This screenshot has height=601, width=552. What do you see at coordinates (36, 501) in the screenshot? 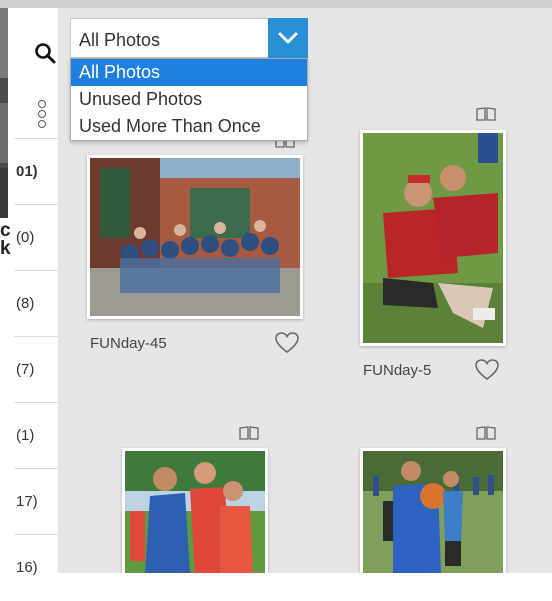
I see `album-count-item: 17)` at bounding box center [36, 501].